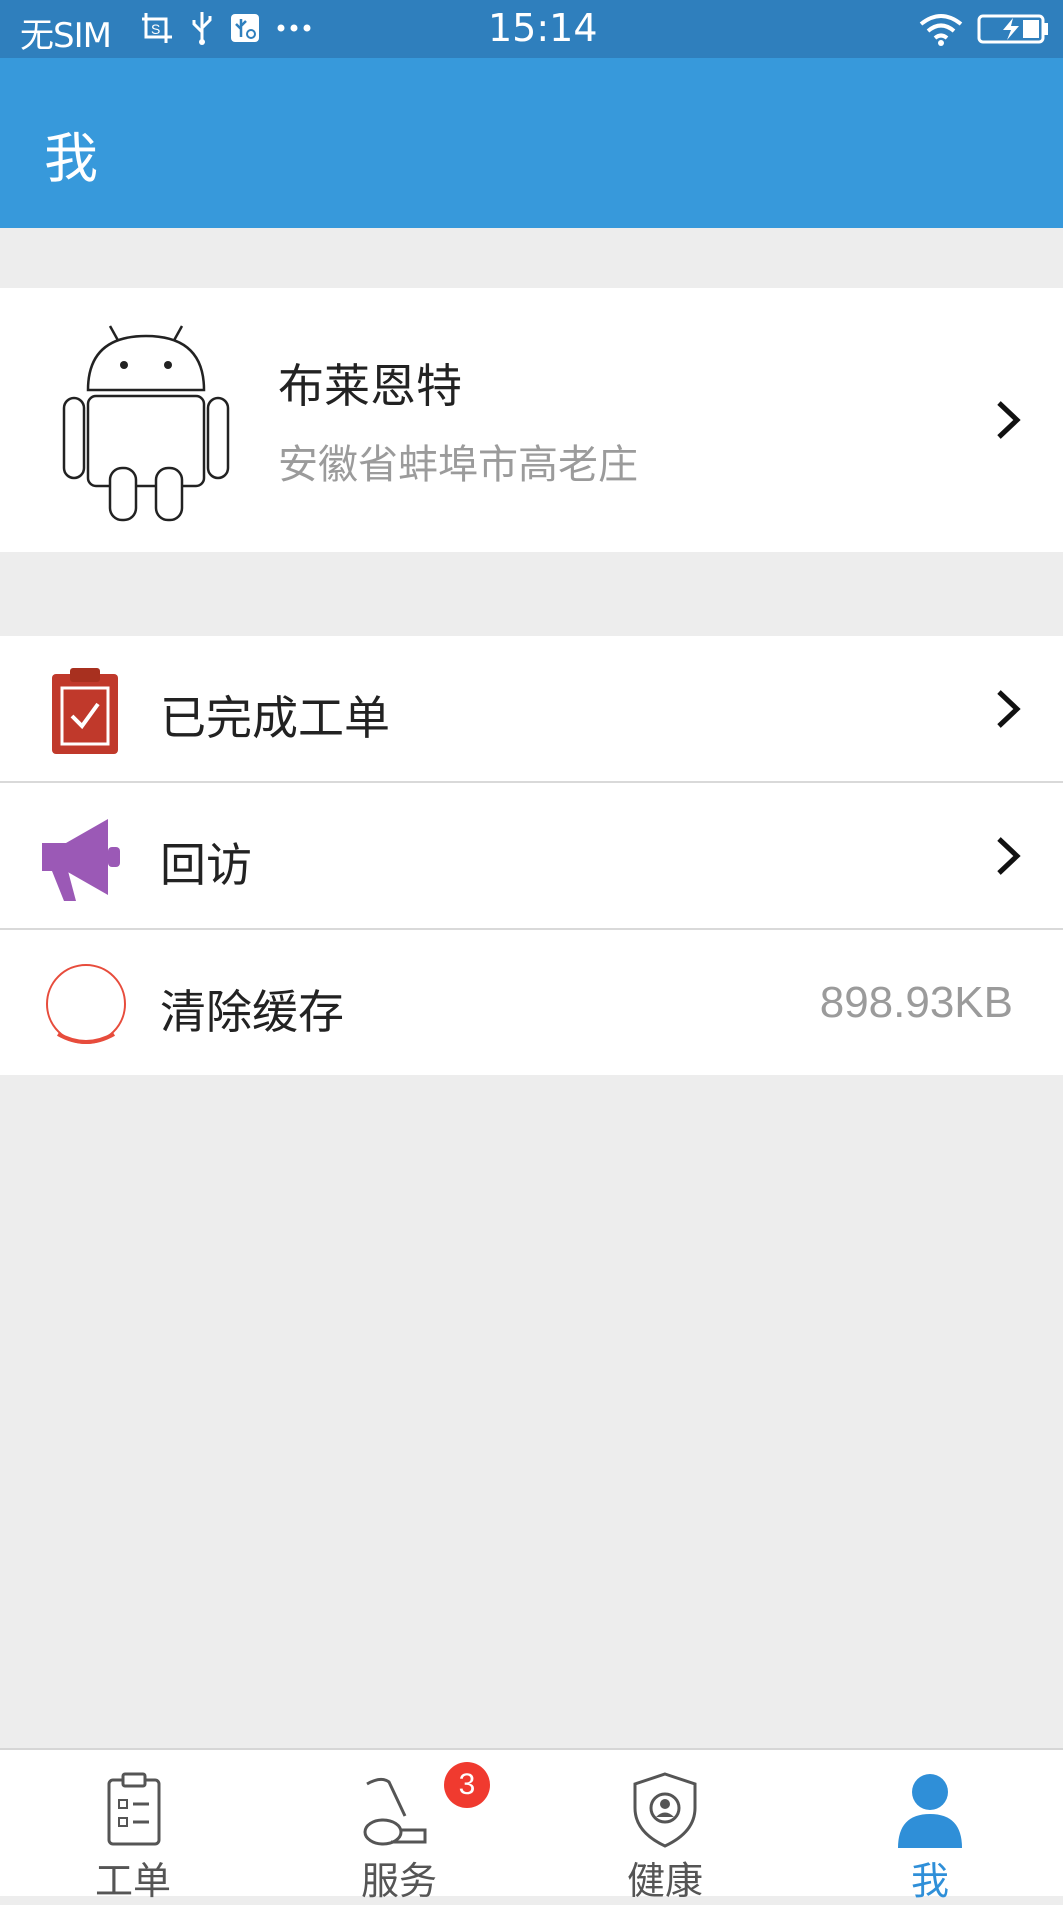 The width and height of the screenshot is (1063, 1905). Describe the element at coordinates (467, 1785) in the screenshot. I see `notification-badge: 3` at that location.